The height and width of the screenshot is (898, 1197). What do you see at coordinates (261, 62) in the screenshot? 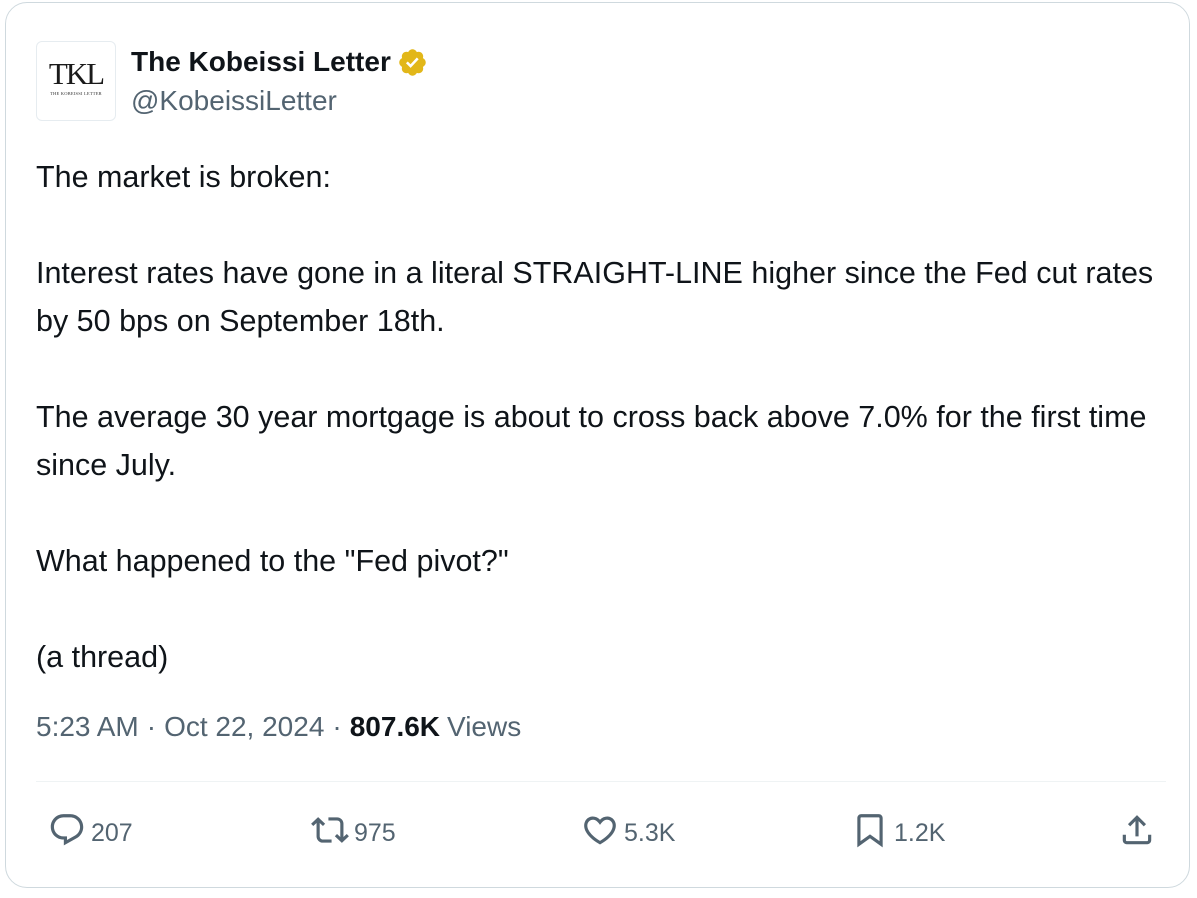
I see `display-name: The Kobeissi Letter` at bounding box center [261, 62].